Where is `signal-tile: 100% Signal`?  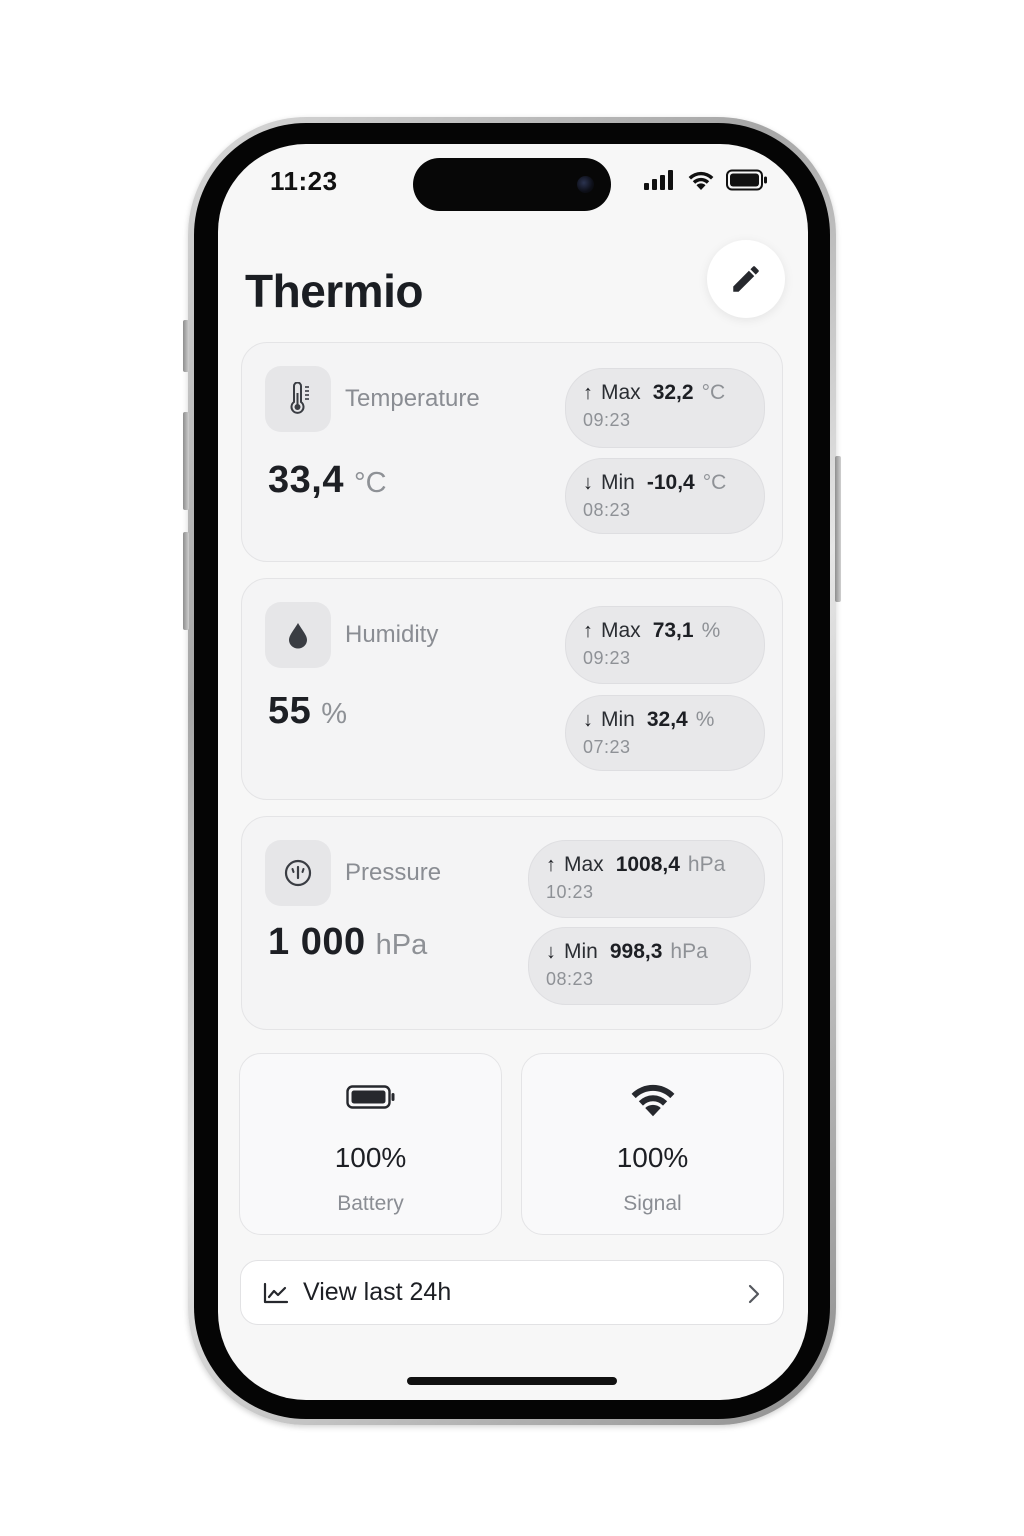
signal-tile: 100% Signal is located at coordinates (652, 1144).